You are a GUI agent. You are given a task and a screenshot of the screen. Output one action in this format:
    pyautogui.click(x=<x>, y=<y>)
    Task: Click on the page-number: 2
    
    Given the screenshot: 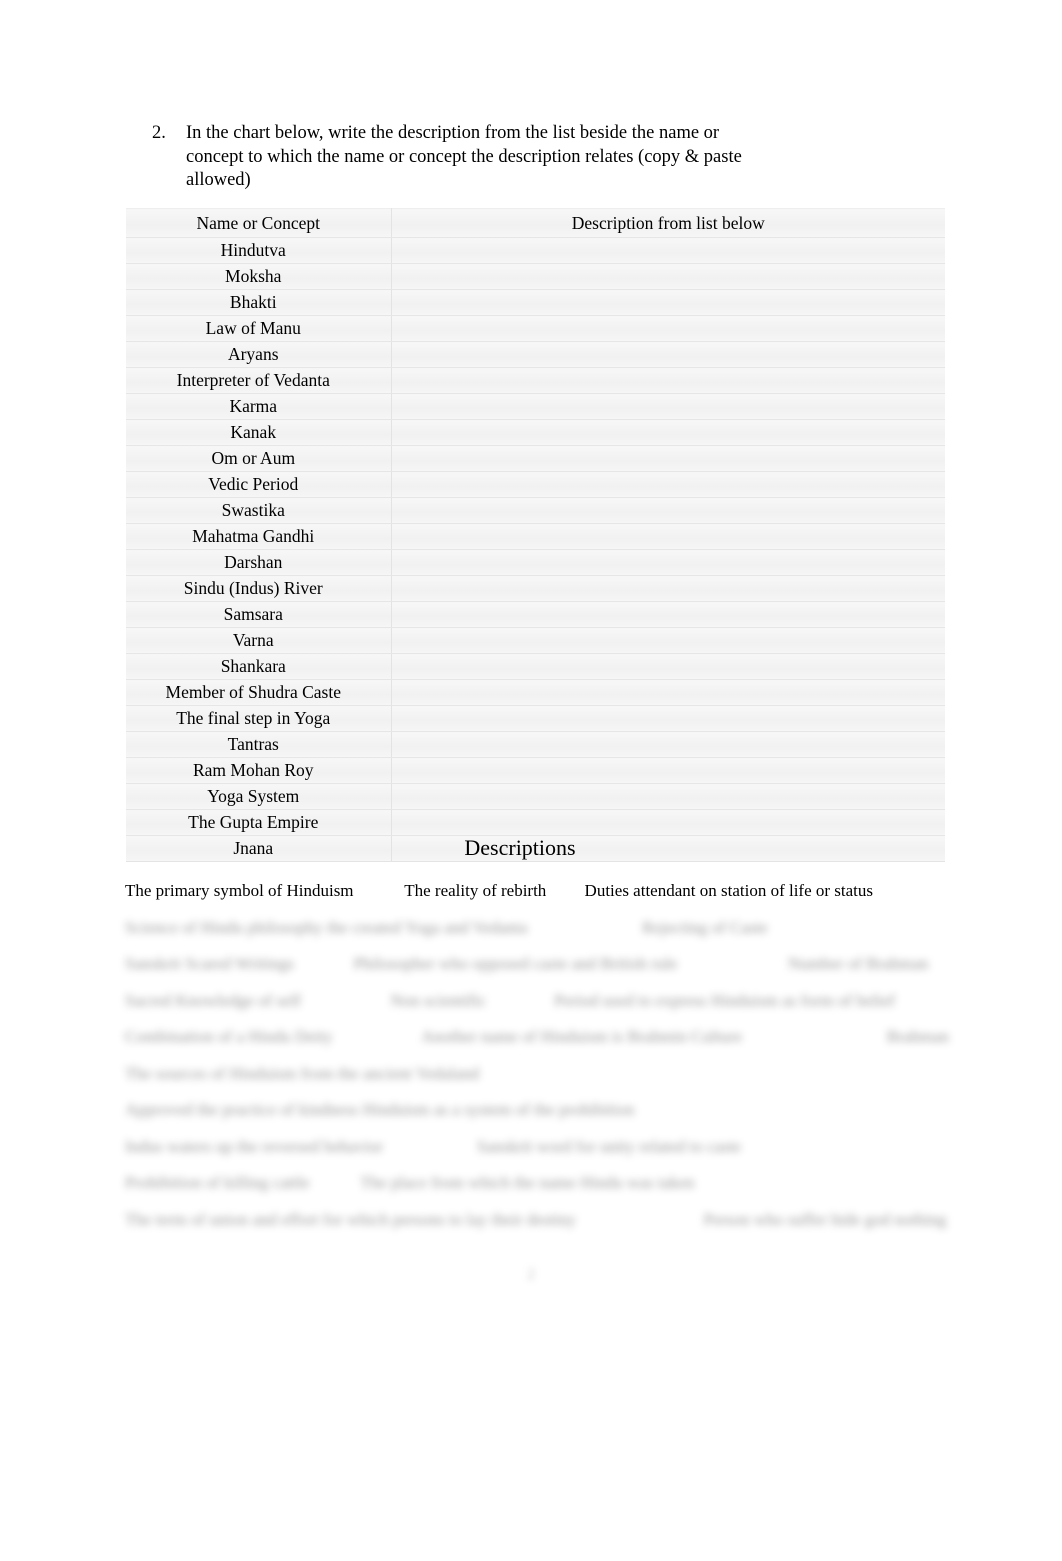 What is the action you would take?
    pyautogui.click(x=531, y=1274)
    